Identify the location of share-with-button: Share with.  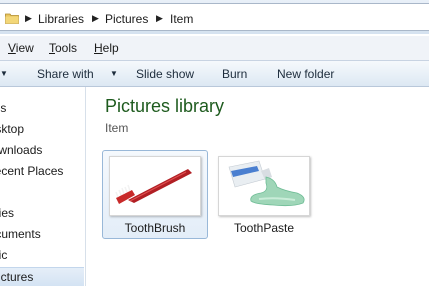
(65, 74).